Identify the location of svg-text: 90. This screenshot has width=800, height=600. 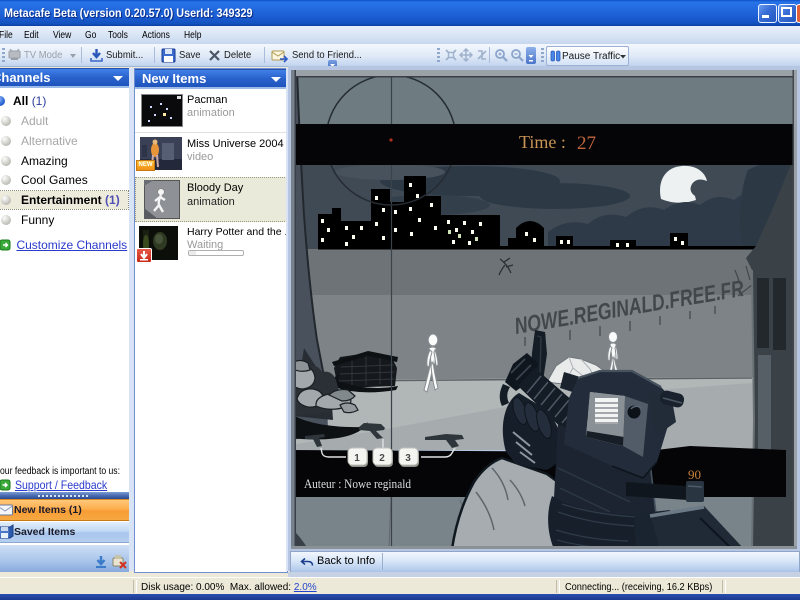
(694, 474).